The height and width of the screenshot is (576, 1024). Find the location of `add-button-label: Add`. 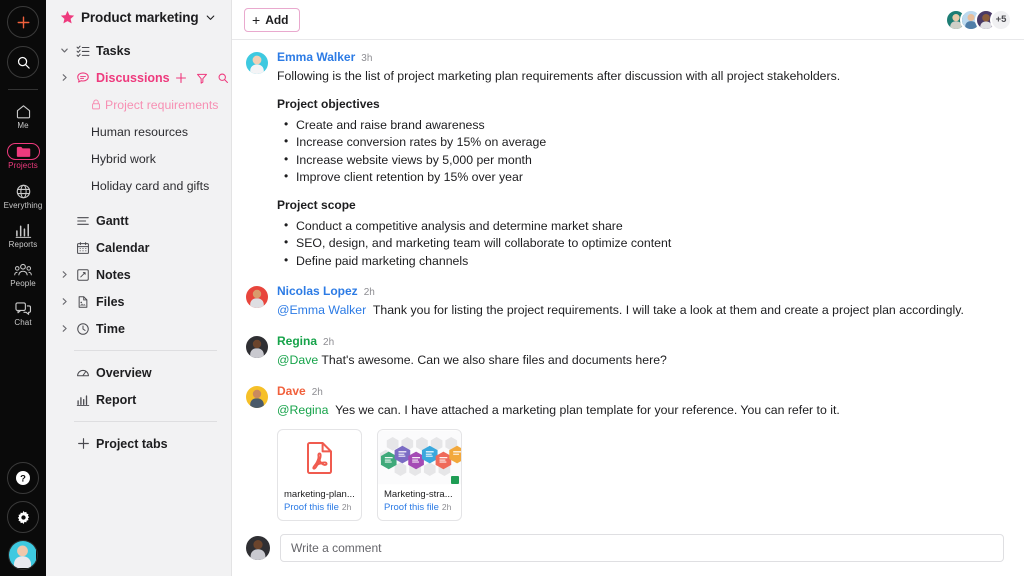

add-button-label: Add is located at coordinates (277, 19).